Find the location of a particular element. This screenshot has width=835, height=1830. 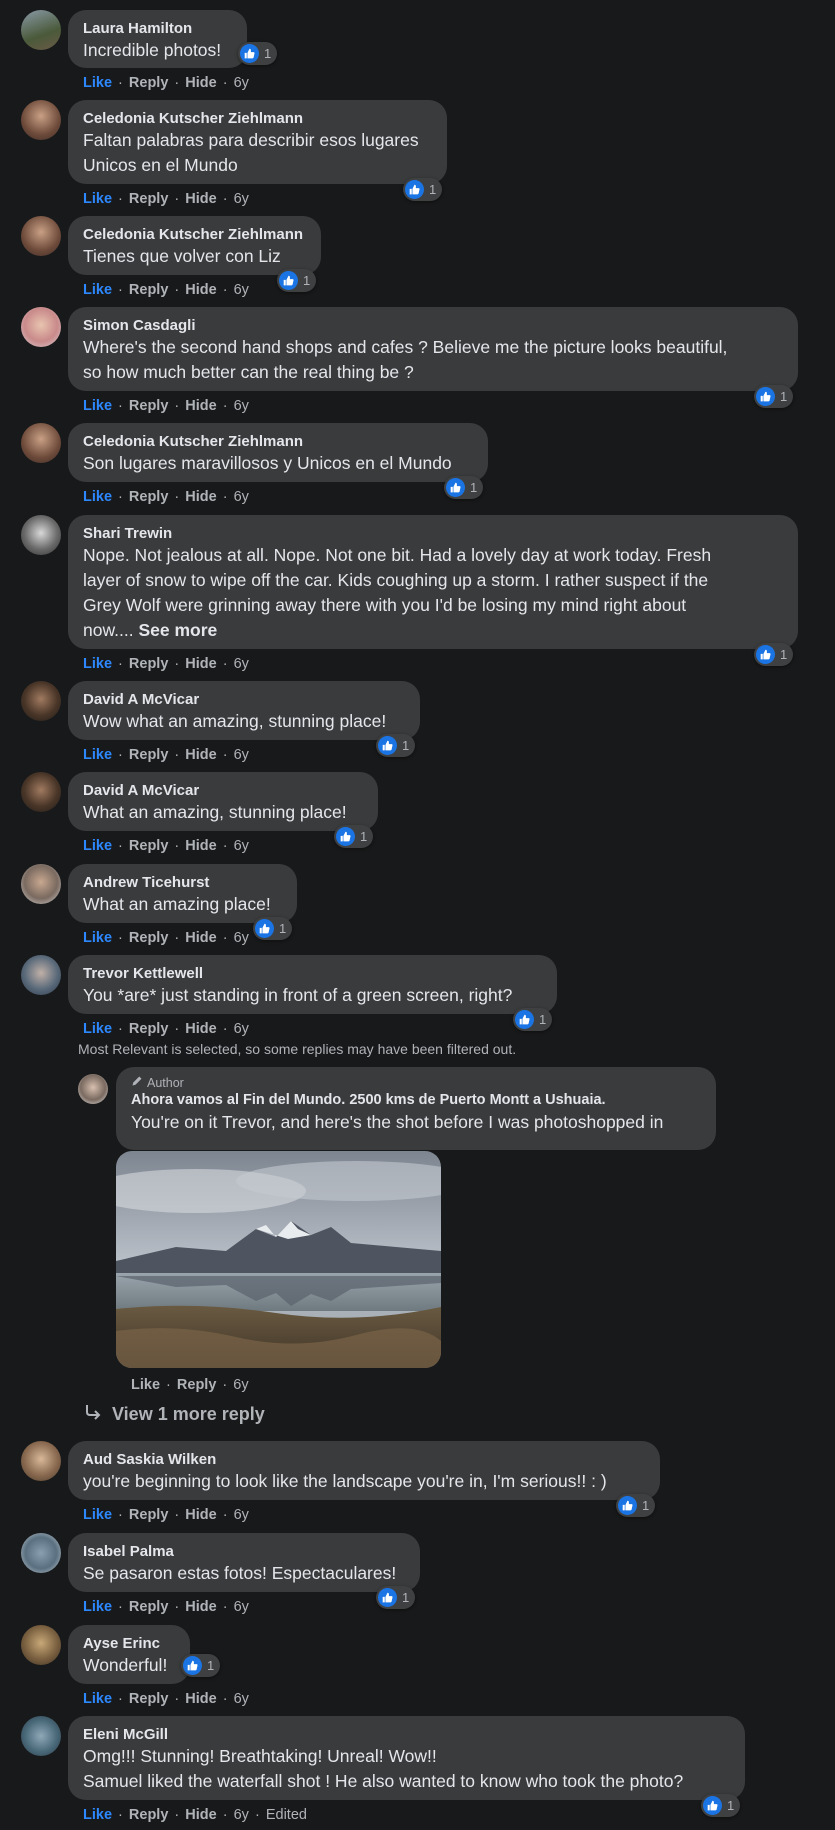

comment-author: Trevor Kettlewell is located at coordinates (312, 973).